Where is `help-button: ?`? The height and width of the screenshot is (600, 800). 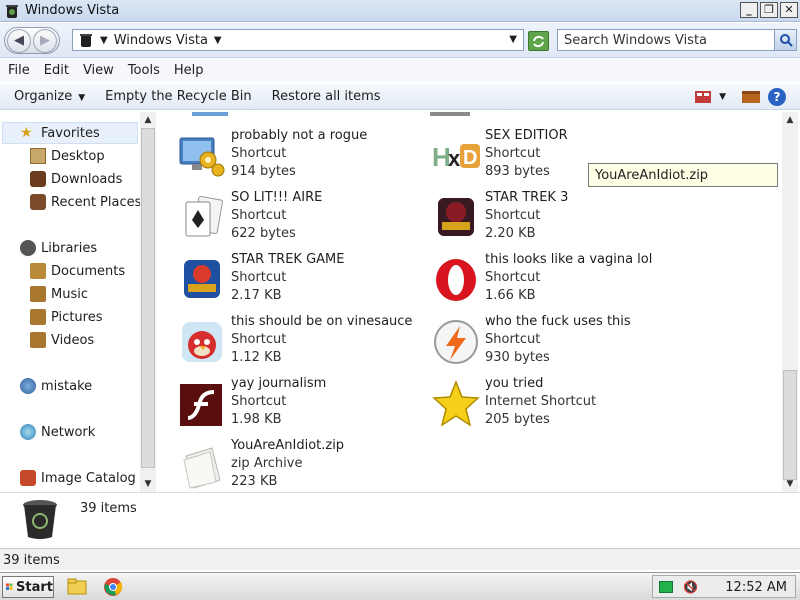 help-button: ? is located at coordinates (777, 97).